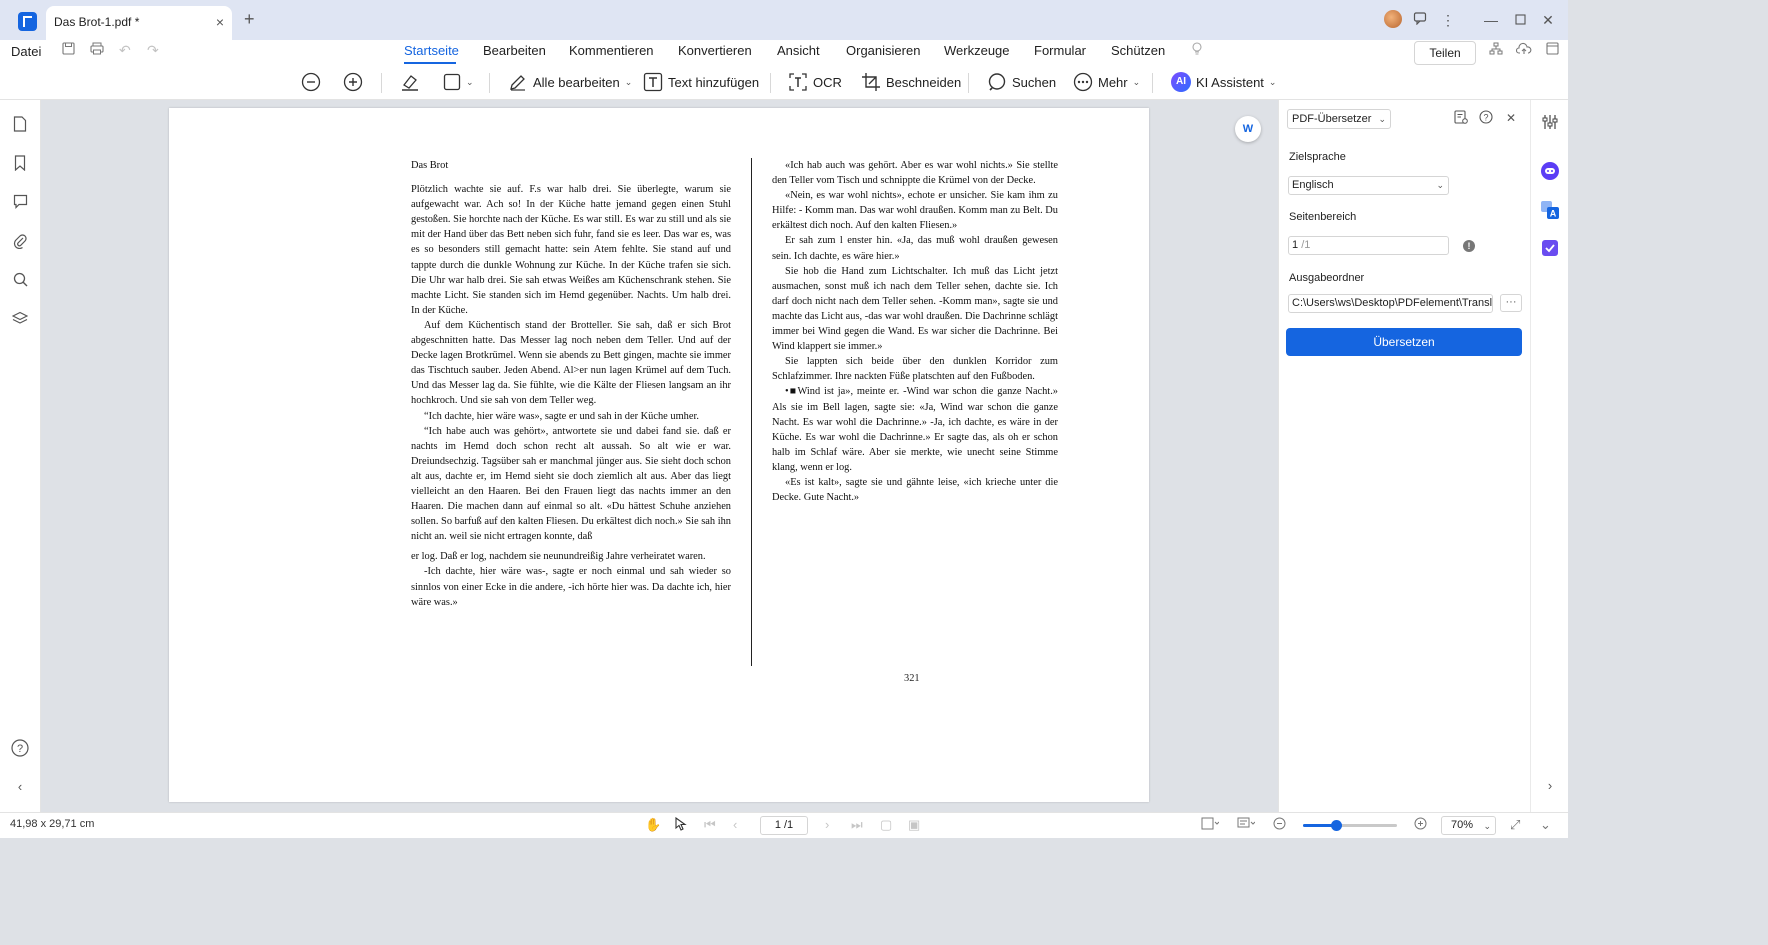 The height and width of the screenshot is (945, 1768). I want to click on output-folder-input: C:\Users\ws\Desktop\PDFelement\Translat, so click(1390, 303).